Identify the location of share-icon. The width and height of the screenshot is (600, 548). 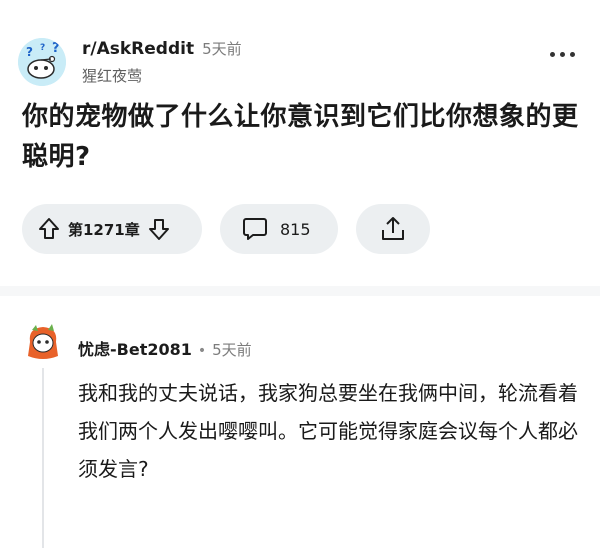
(393, 228).